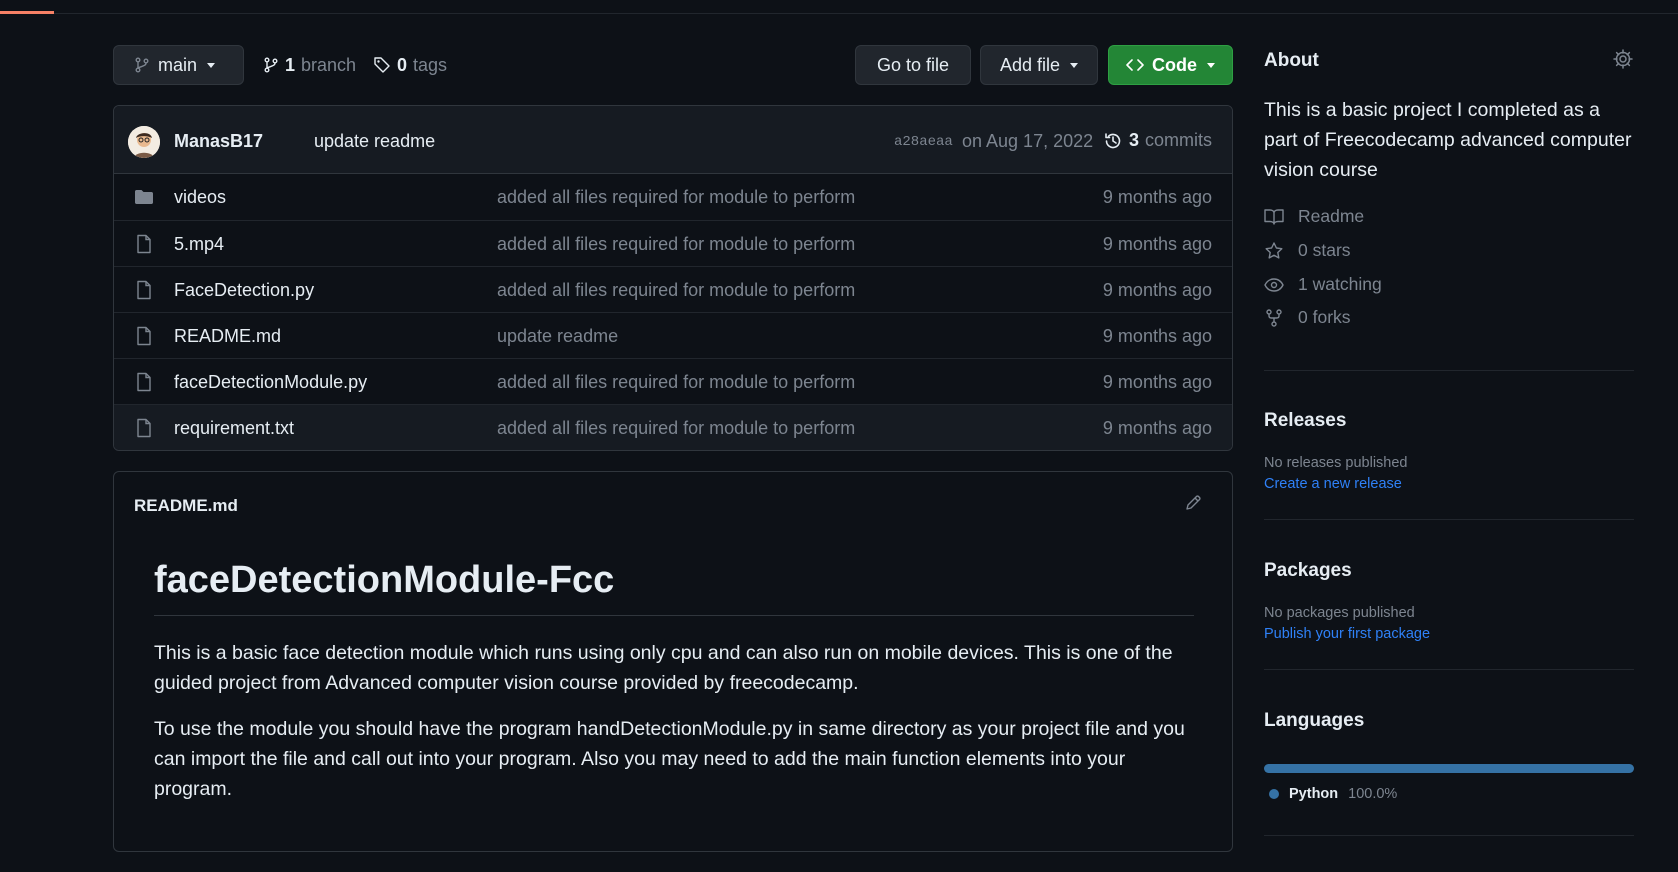 The width and height of the screenshot is (1678, 872). I want to click on stars-word: stars, so click(1331, 250).